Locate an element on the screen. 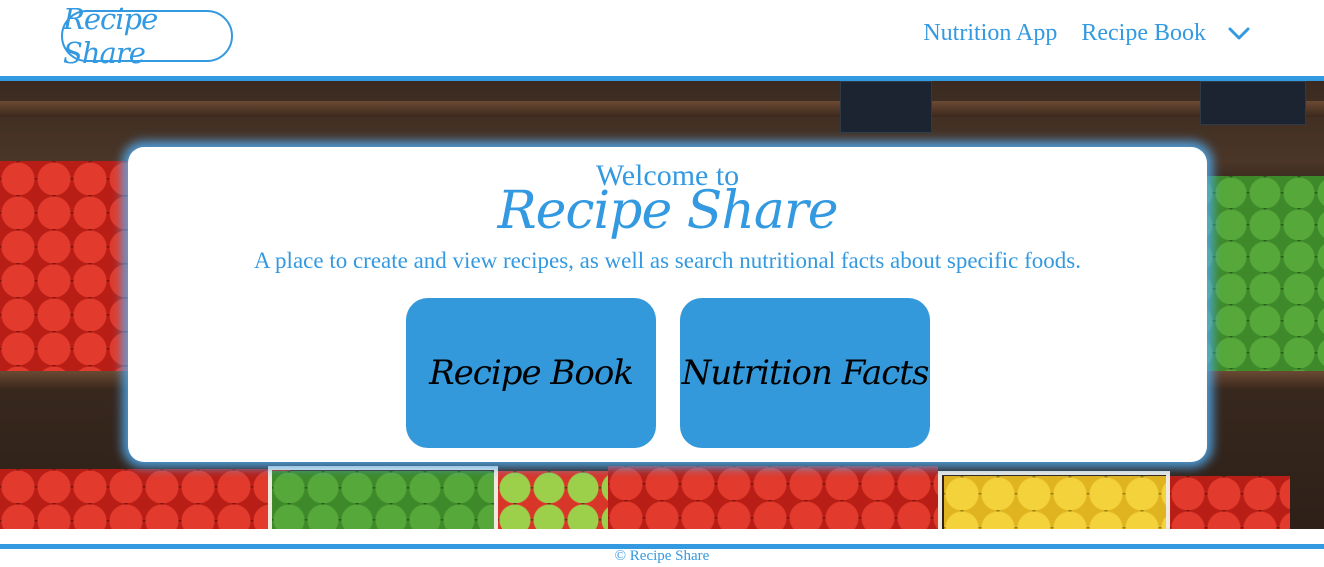 This screenshot has height=567, width=1324. main-nav: Nutrition App Recipe Book is located at coordinates (1087, 33).